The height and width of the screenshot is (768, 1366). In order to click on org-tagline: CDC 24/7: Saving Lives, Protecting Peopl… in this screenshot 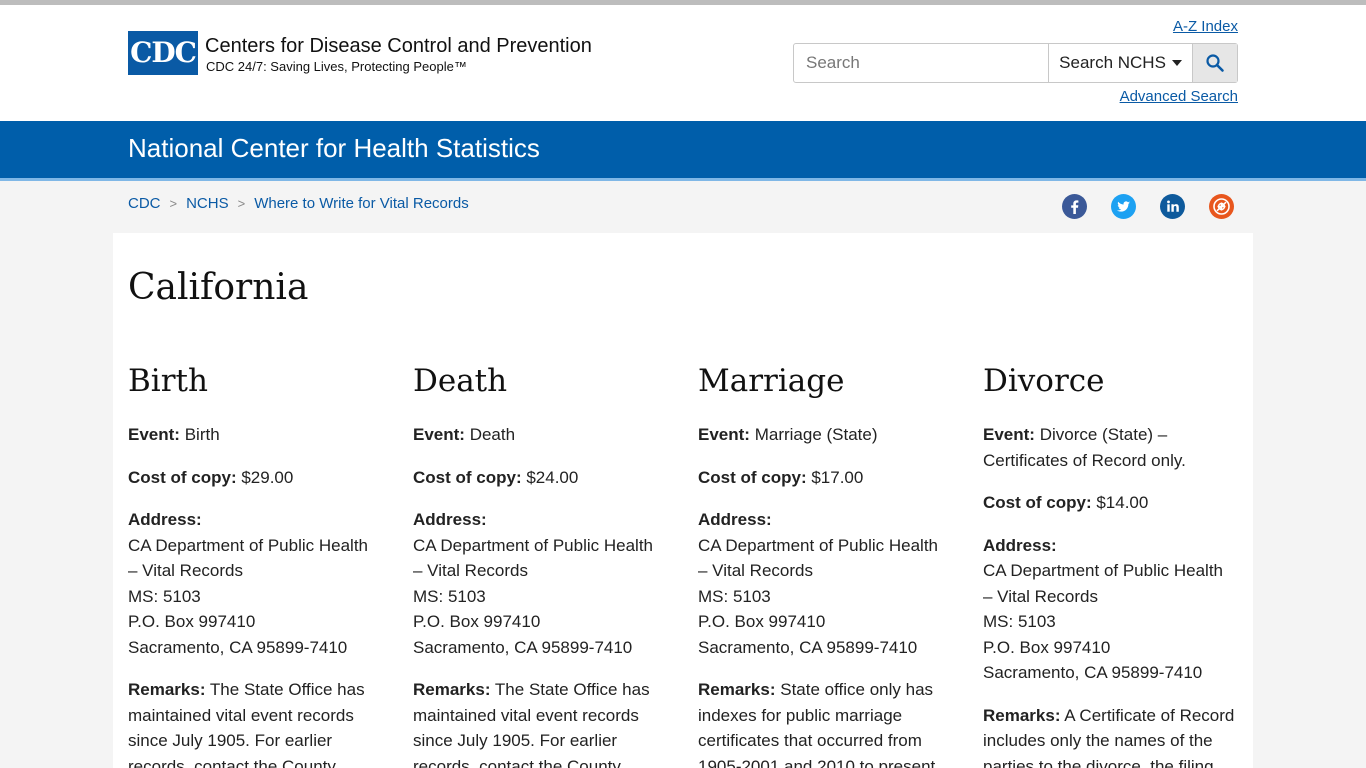, I will do `click(336, 66)`.